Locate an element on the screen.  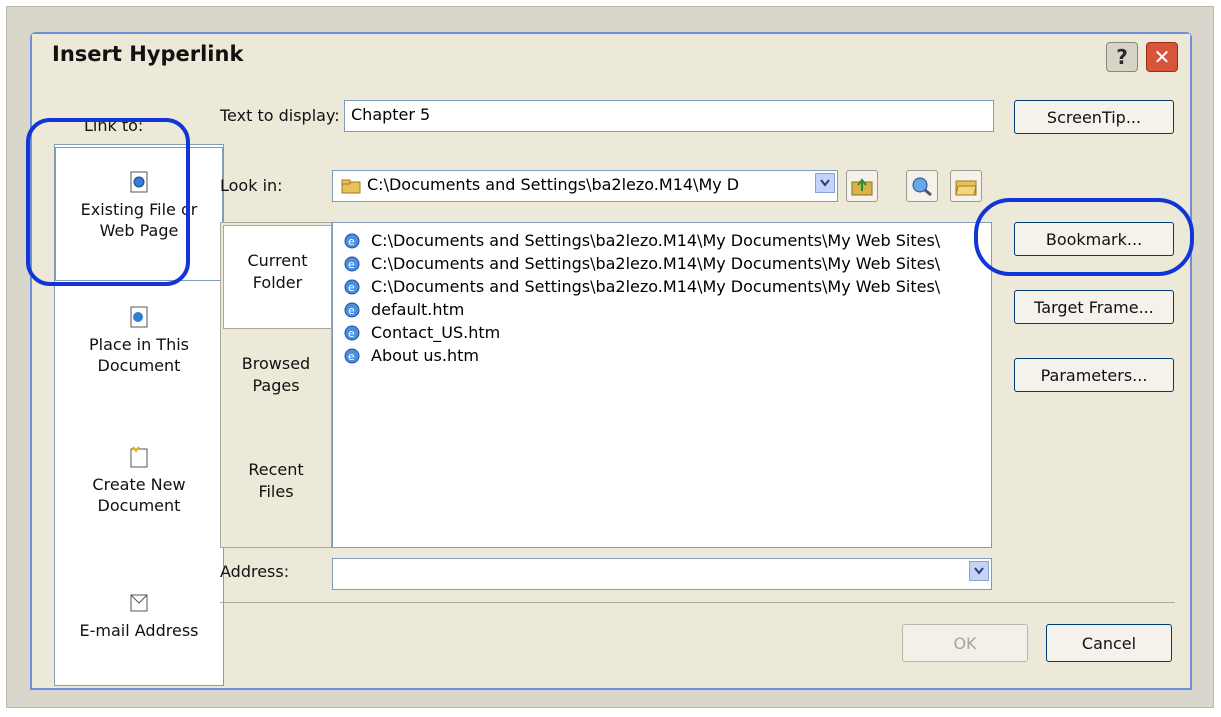
link-place-label2: Document is located at coordinates (139, 365).